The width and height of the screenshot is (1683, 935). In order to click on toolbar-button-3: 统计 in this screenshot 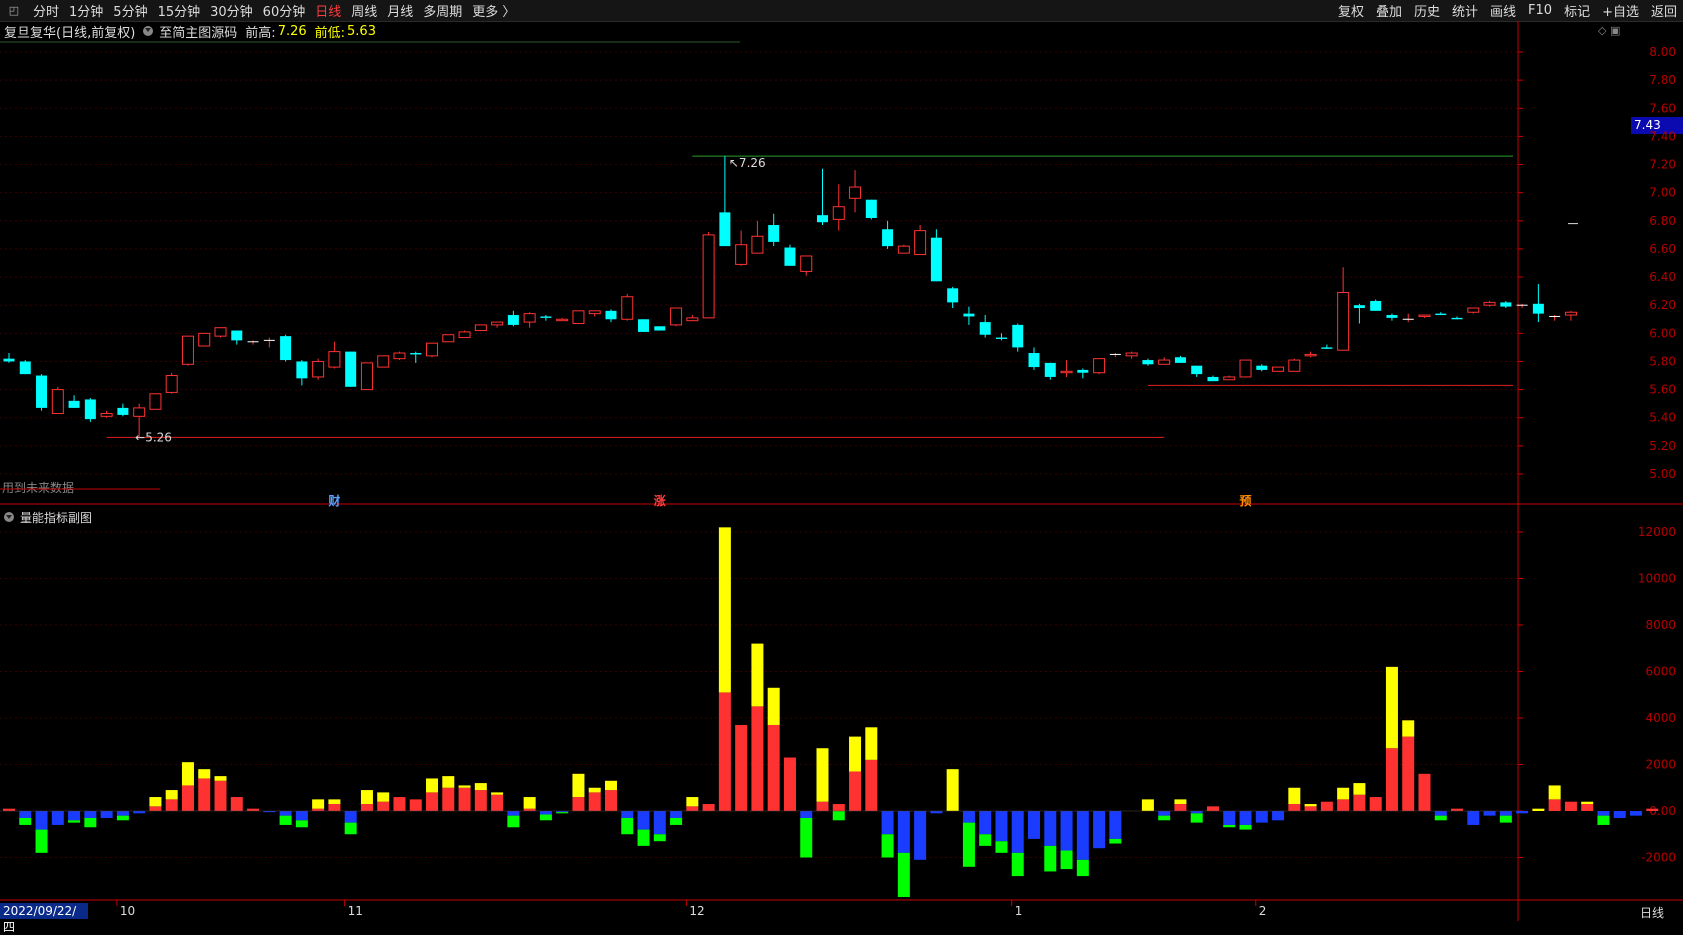, I will do `click(1465, 10)`.